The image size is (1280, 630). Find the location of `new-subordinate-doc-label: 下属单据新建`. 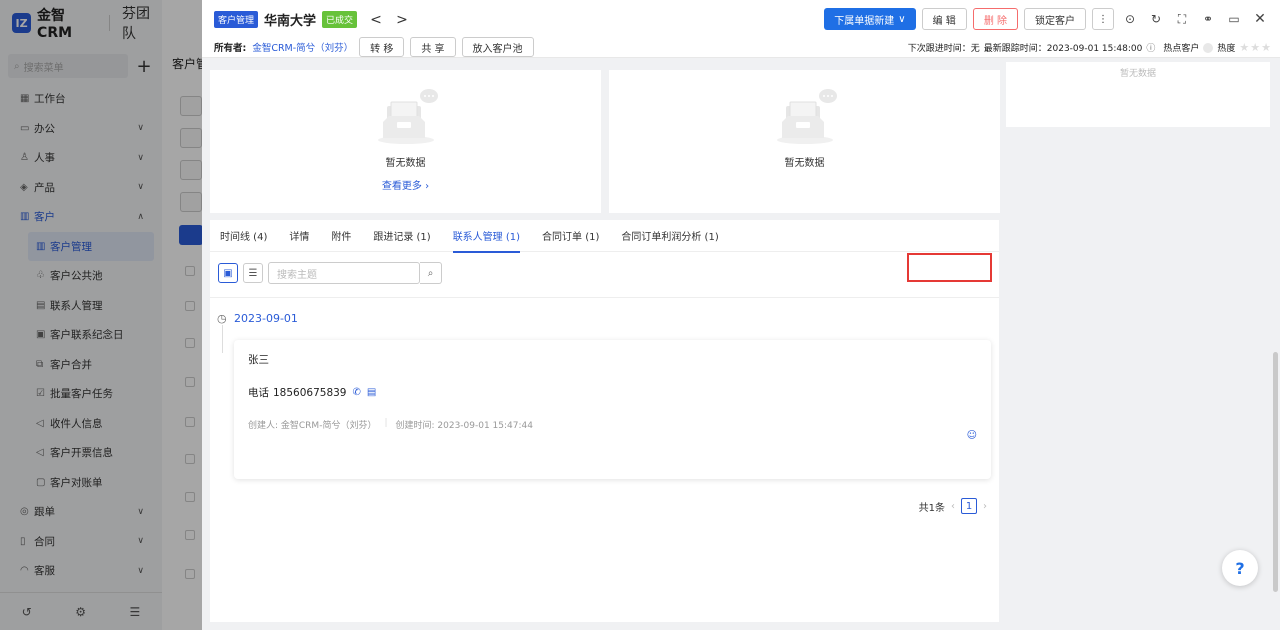

new-subordinate-doc-label: 下属单据新建 is located at coordinates (864, 21).